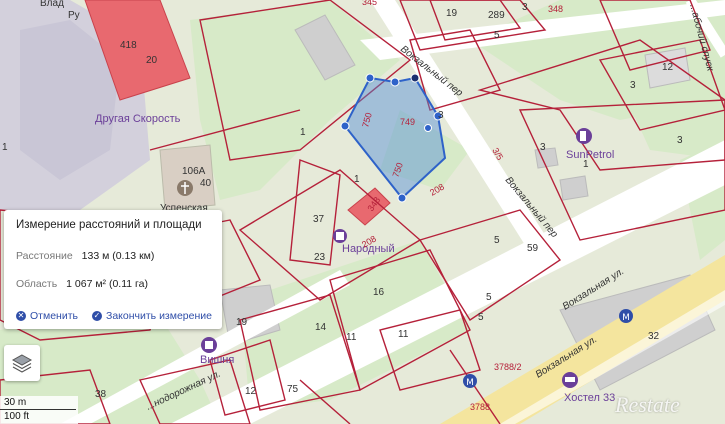  What do you see at coordinates (654, 336) in the screenshot?
I see `svg-text: 32` at bounding box center [654, 336].